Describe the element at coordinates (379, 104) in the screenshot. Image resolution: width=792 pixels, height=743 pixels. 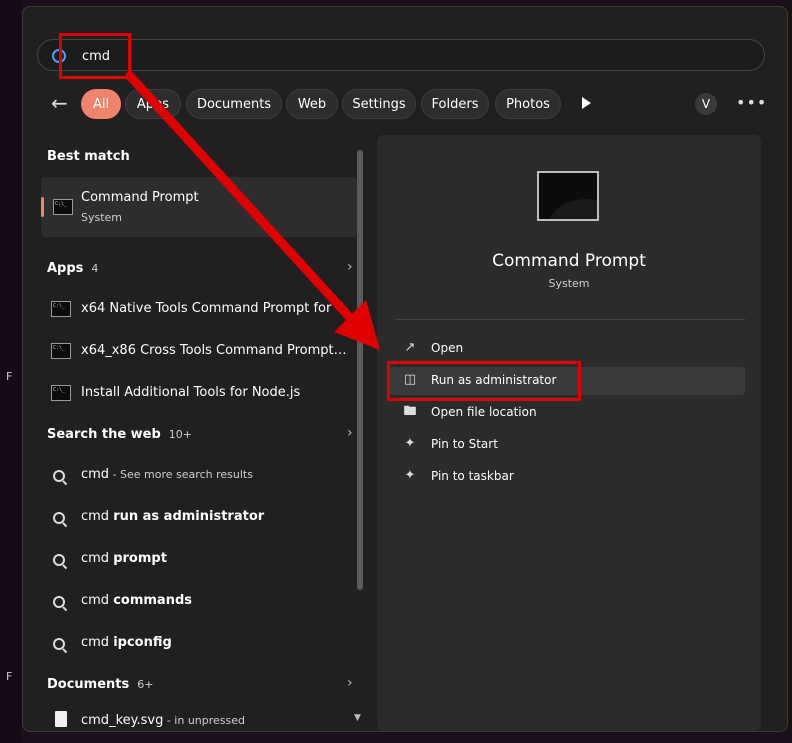
I see `filter-settings: Settings` at that location.